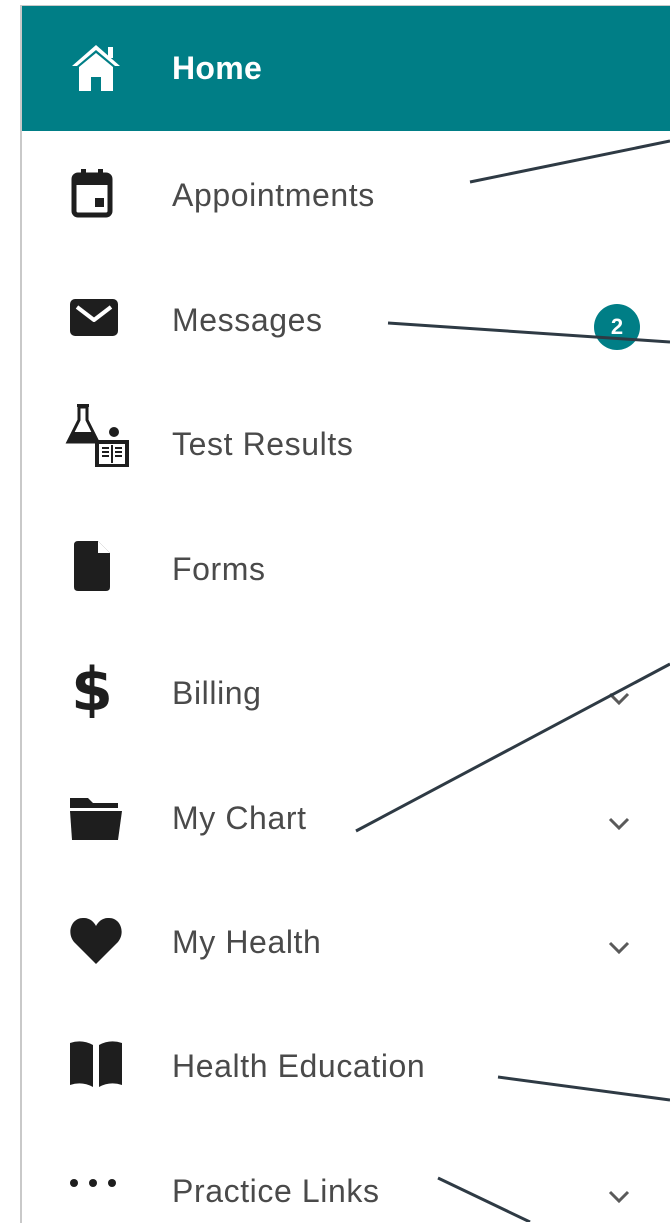  Describe the element at coordinates (346, 318) in the screenshot. I see `nav-item-messages: Messages 2` at that location.